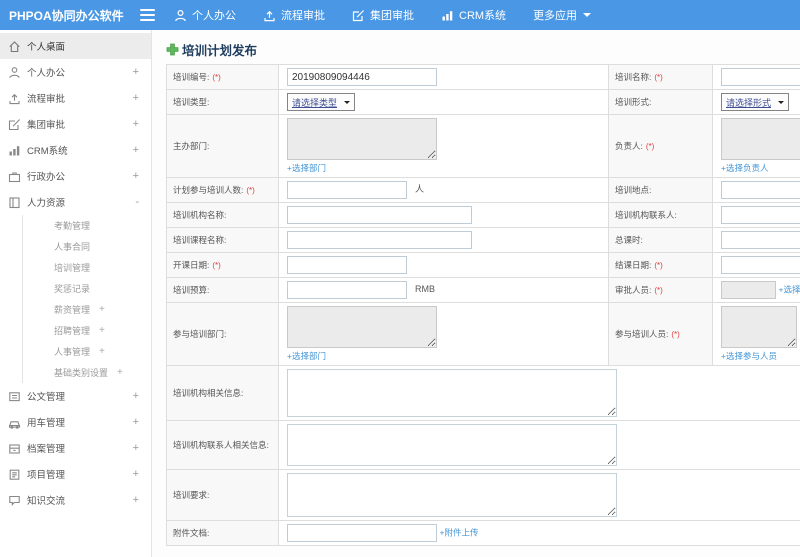 This screenshot has width=800, height=557. I want to click on unit-label: 人, so click(420, 189).